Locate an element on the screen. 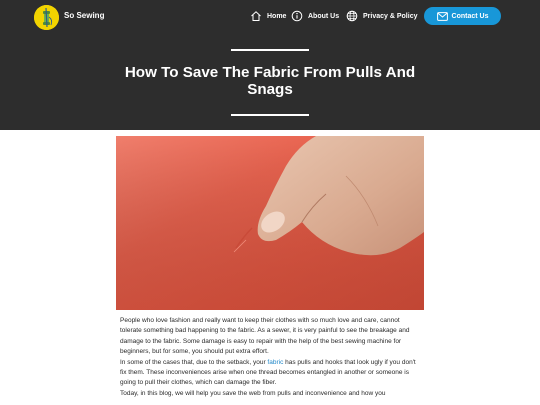  contact-us-label: Contact Us is located at coordinates (470, 16).